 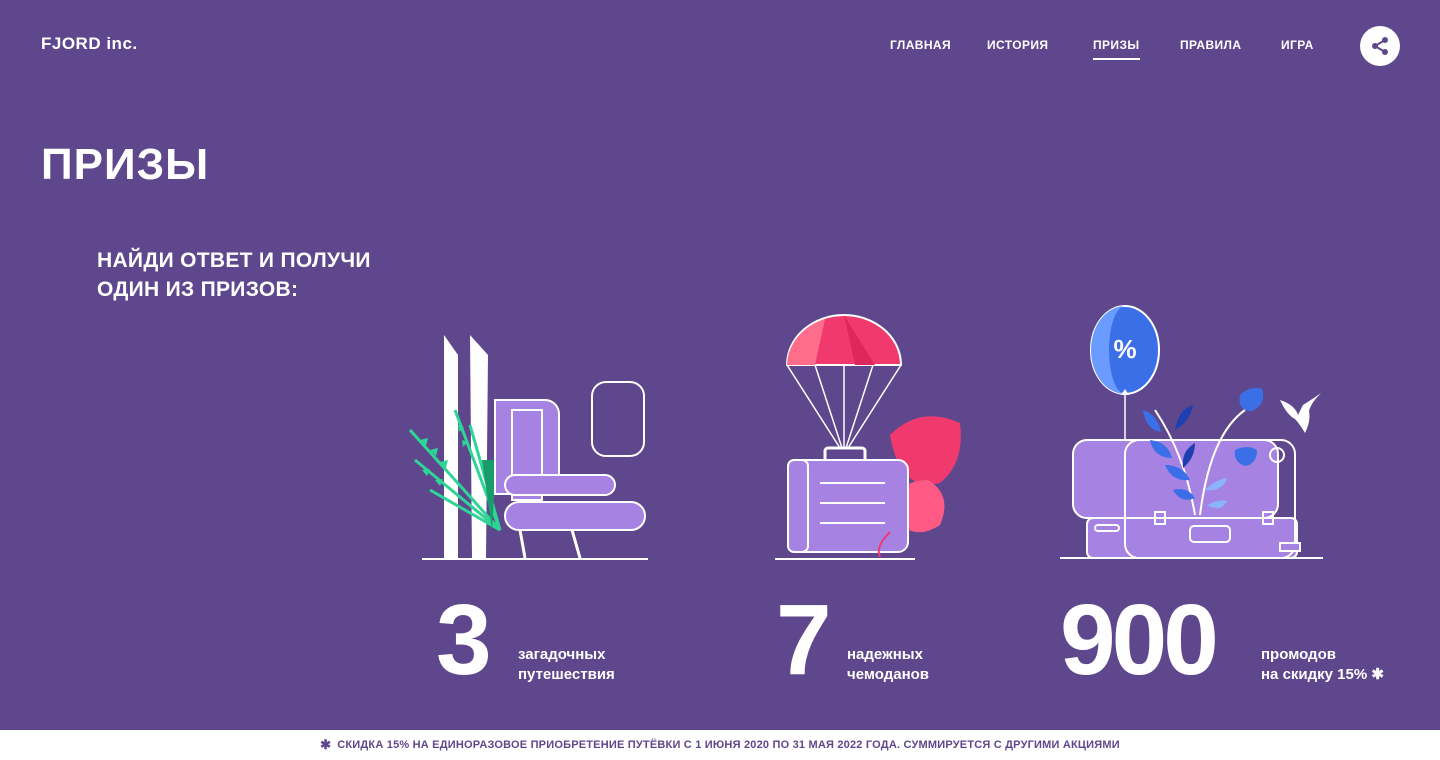 What do you see at coordinates (1297, 45) in the screenshot?
I see `nav-item-game: ИГРА` at bounding box center [1297, 45].